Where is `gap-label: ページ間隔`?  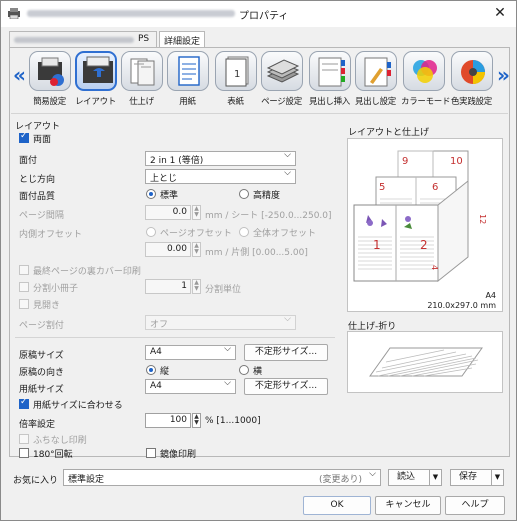 gap-label: ページ間隔 is located at coordinates (41, 216).